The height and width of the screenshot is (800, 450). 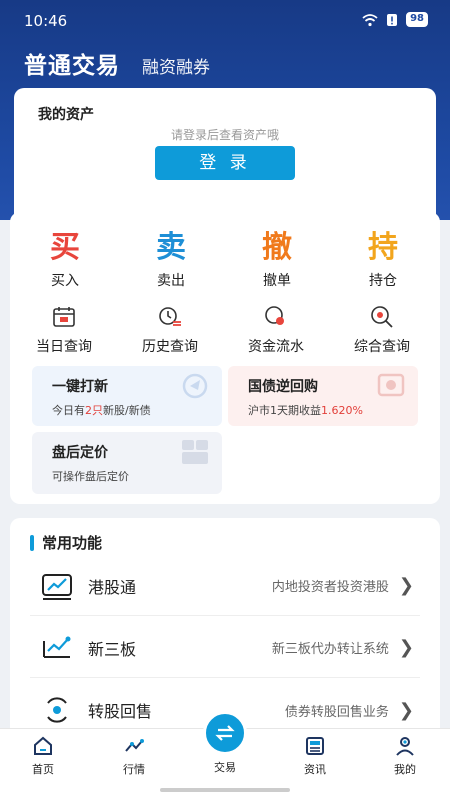 What do you see at coordinates (305, 410) in the screenshot?
I see `repo-subtitle: 沪市1天期收益1.620%` at bounding box center [305, 410].